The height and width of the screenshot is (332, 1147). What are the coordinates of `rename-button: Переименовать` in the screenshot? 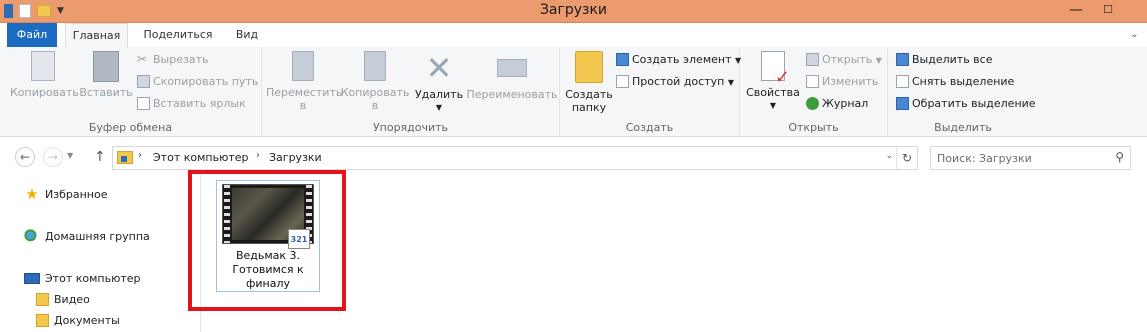 It's located at (512, 76).